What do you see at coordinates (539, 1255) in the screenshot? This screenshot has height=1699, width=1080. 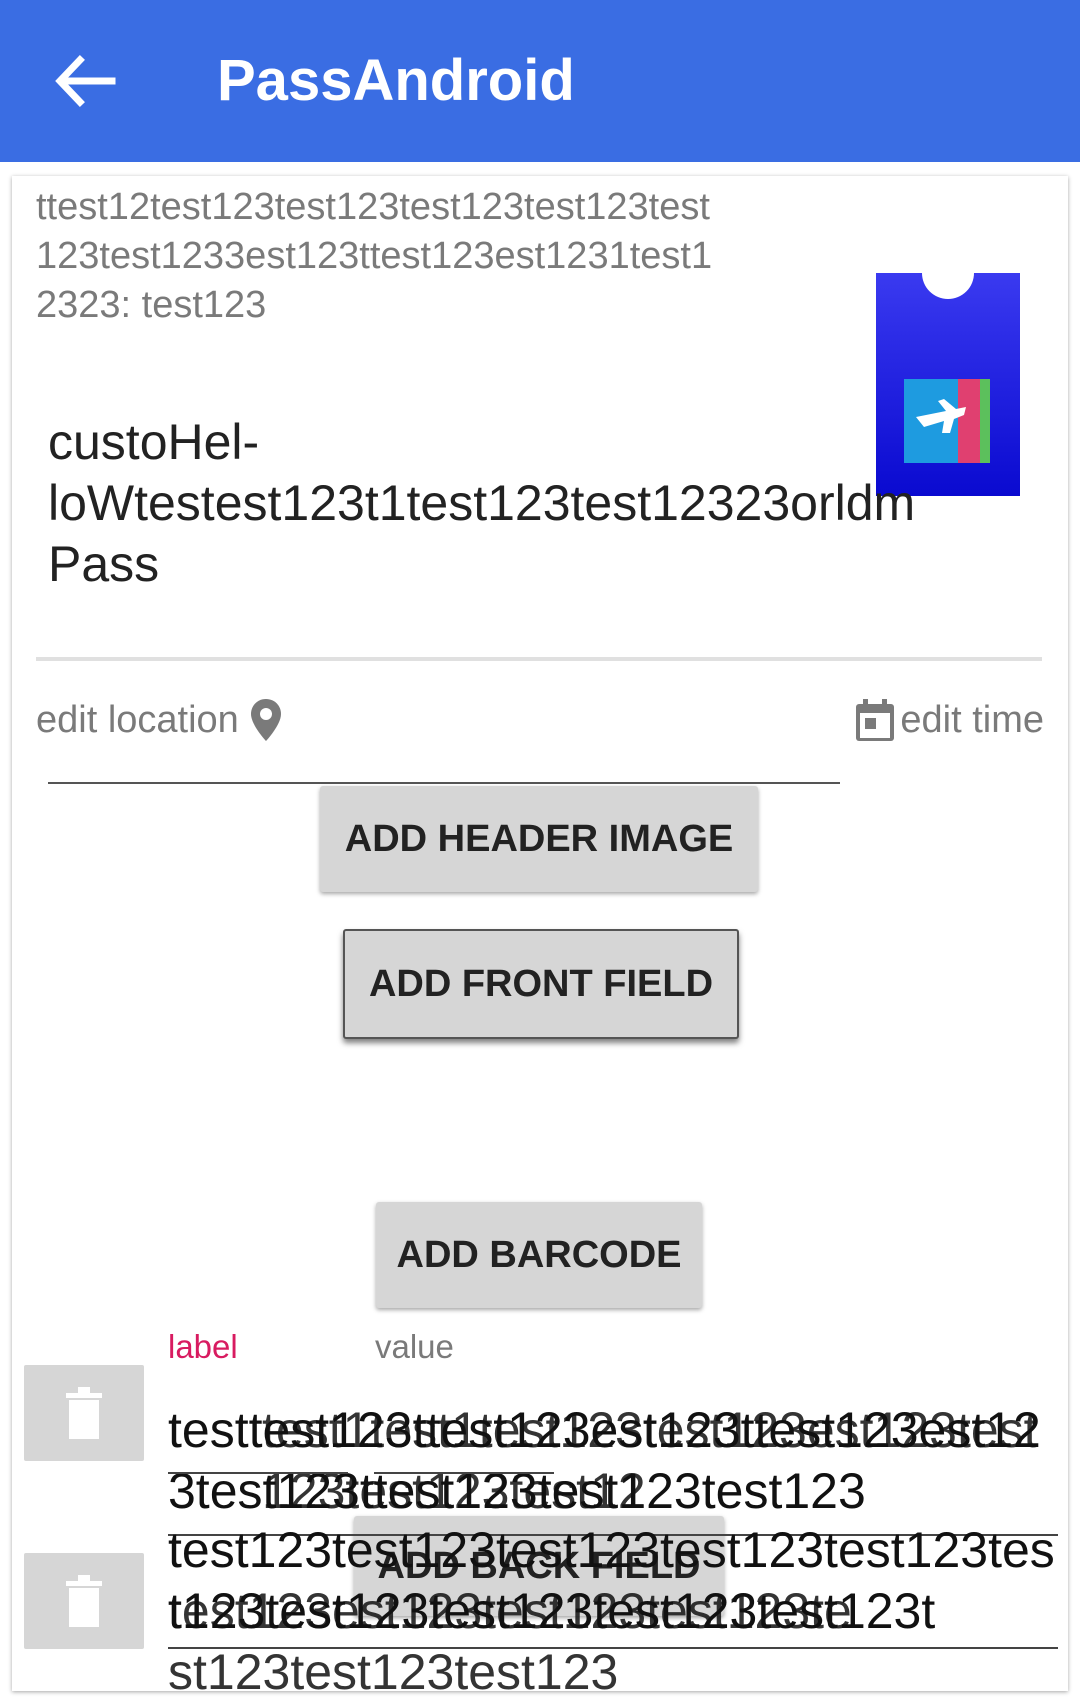 I see `add-barcode-button: ADD BARCODE` at bounding box center [539, 1255].